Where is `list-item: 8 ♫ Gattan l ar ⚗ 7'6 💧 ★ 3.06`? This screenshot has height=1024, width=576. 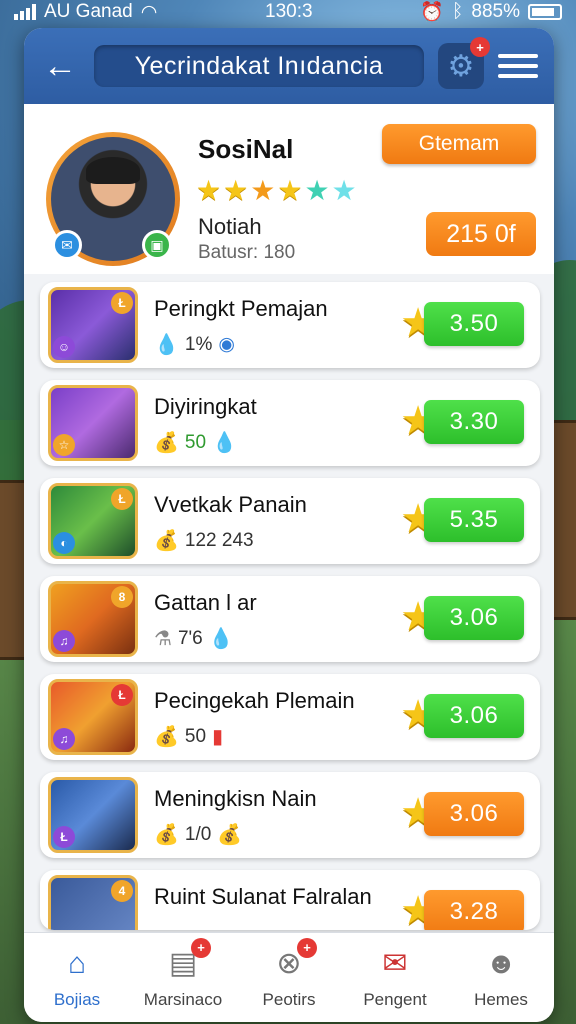 list-item: 8 ♫ Gattan l ar ⚗ 7'6 💧 ★ 3.06 is located at coordinates (290, 619).